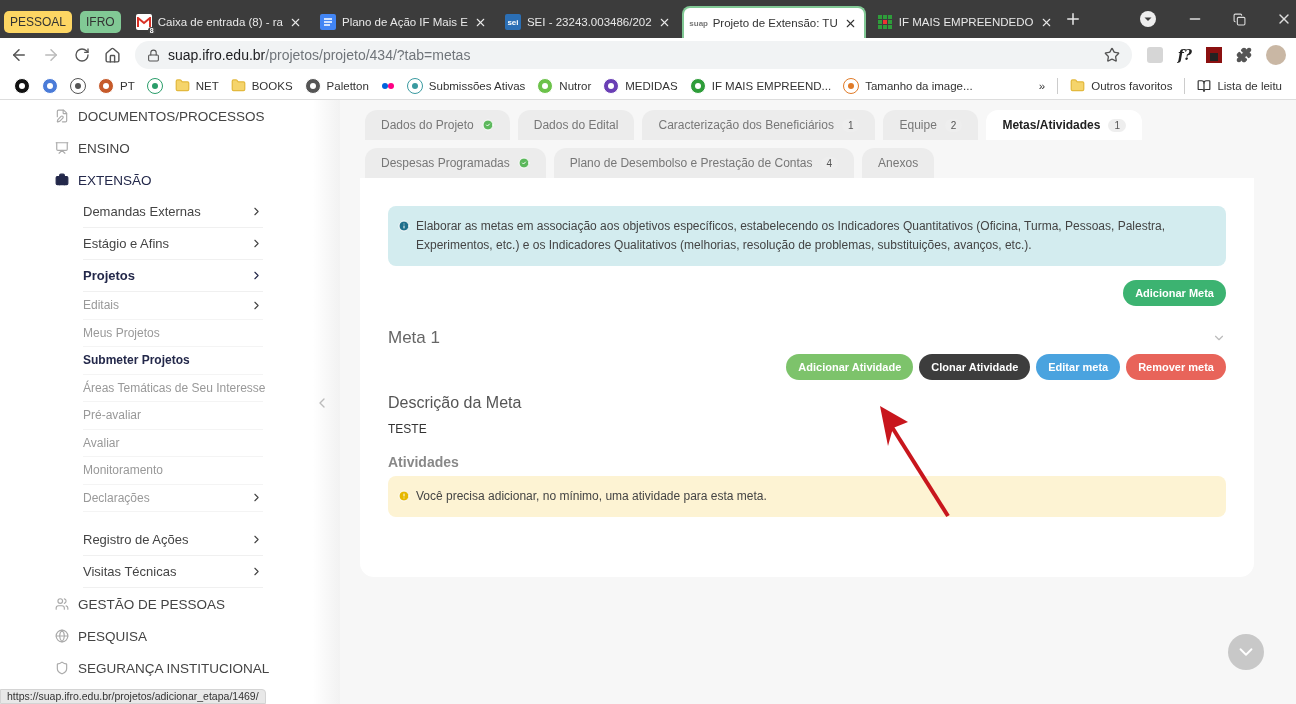 This screenshot has height=704, width=1296. I want to click on page-tab: Anexos, so click(898, 163).